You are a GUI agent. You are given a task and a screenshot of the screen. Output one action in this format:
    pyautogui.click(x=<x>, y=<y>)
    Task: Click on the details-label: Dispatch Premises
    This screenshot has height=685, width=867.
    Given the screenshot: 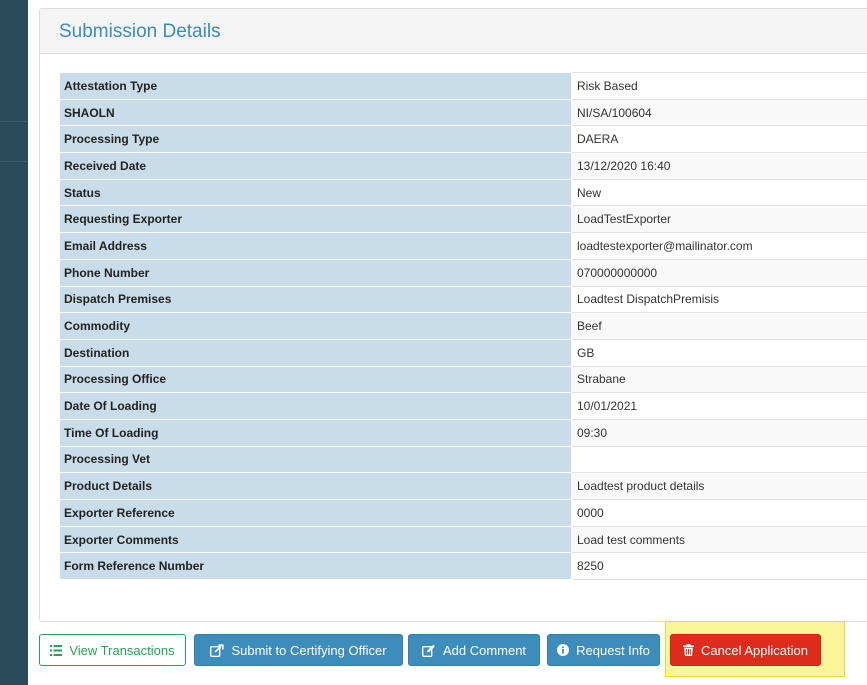 What is the action you would take?
    pyautogui.click(x=315, y=299)
    